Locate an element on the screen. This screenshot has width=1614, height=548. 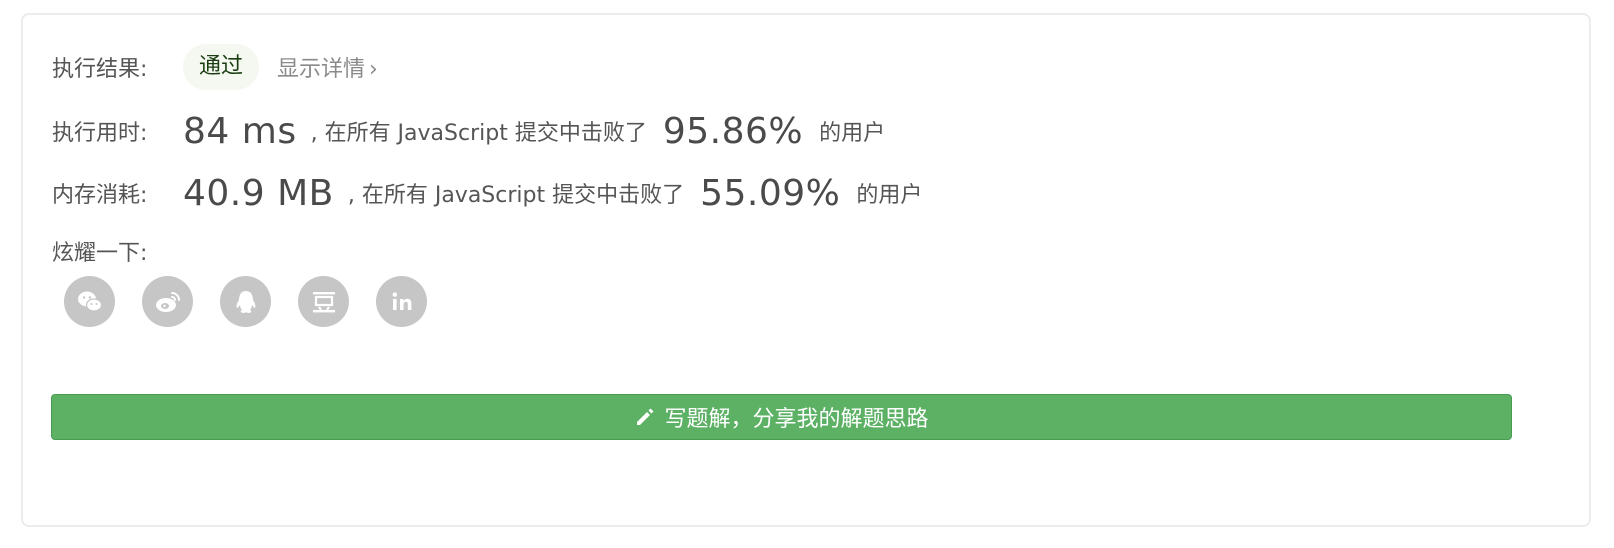
show-details-link: 显示详情 › is located at coordinates (327, 67).